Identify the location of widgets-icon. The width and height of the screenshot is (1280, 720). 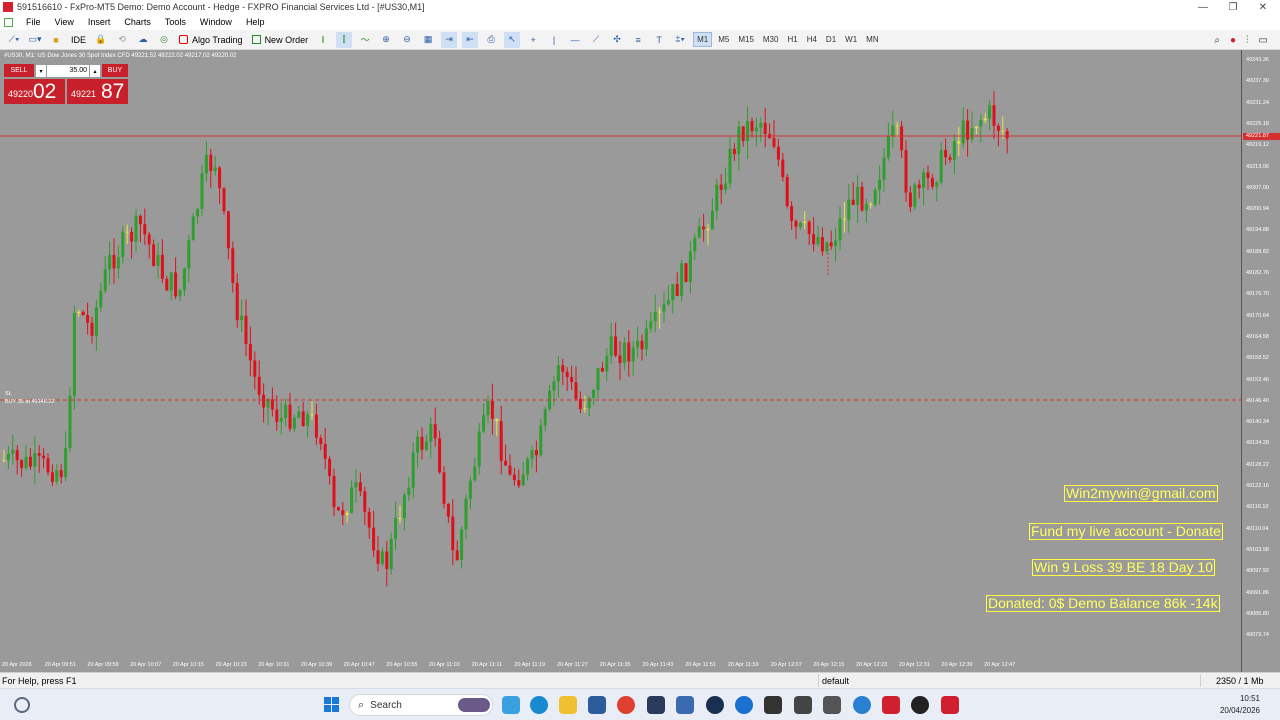
(22, 705).